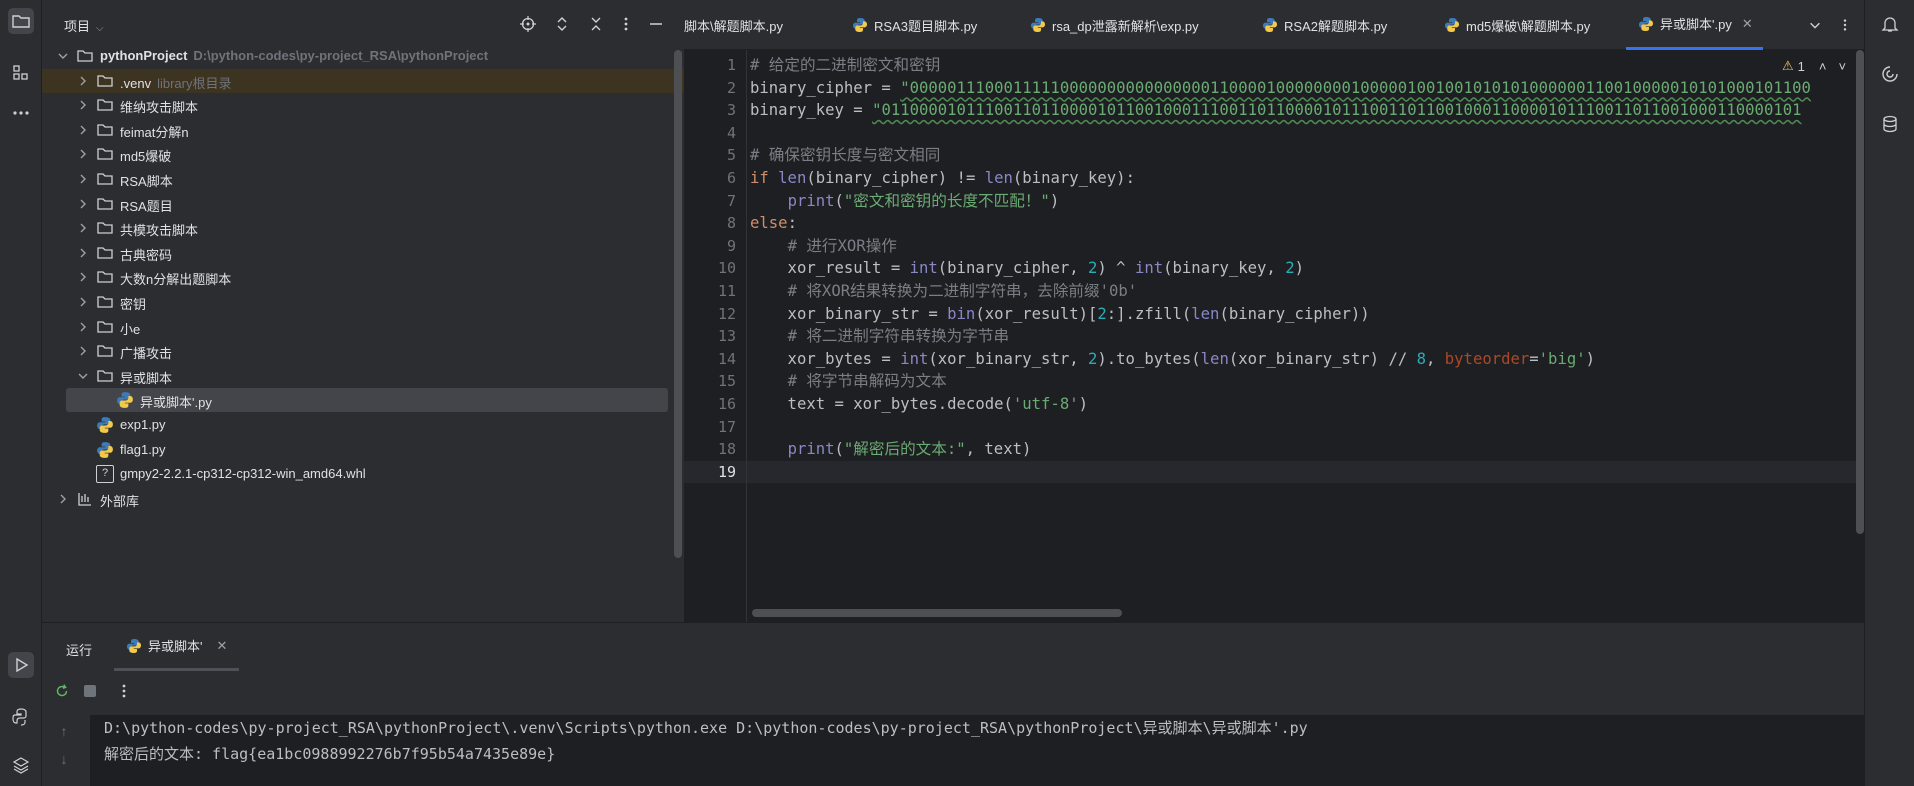  Describe the element at coordinates (891, 449) in the screenshot. I see `code-line: print("解密后的文本:", text)` at that location.